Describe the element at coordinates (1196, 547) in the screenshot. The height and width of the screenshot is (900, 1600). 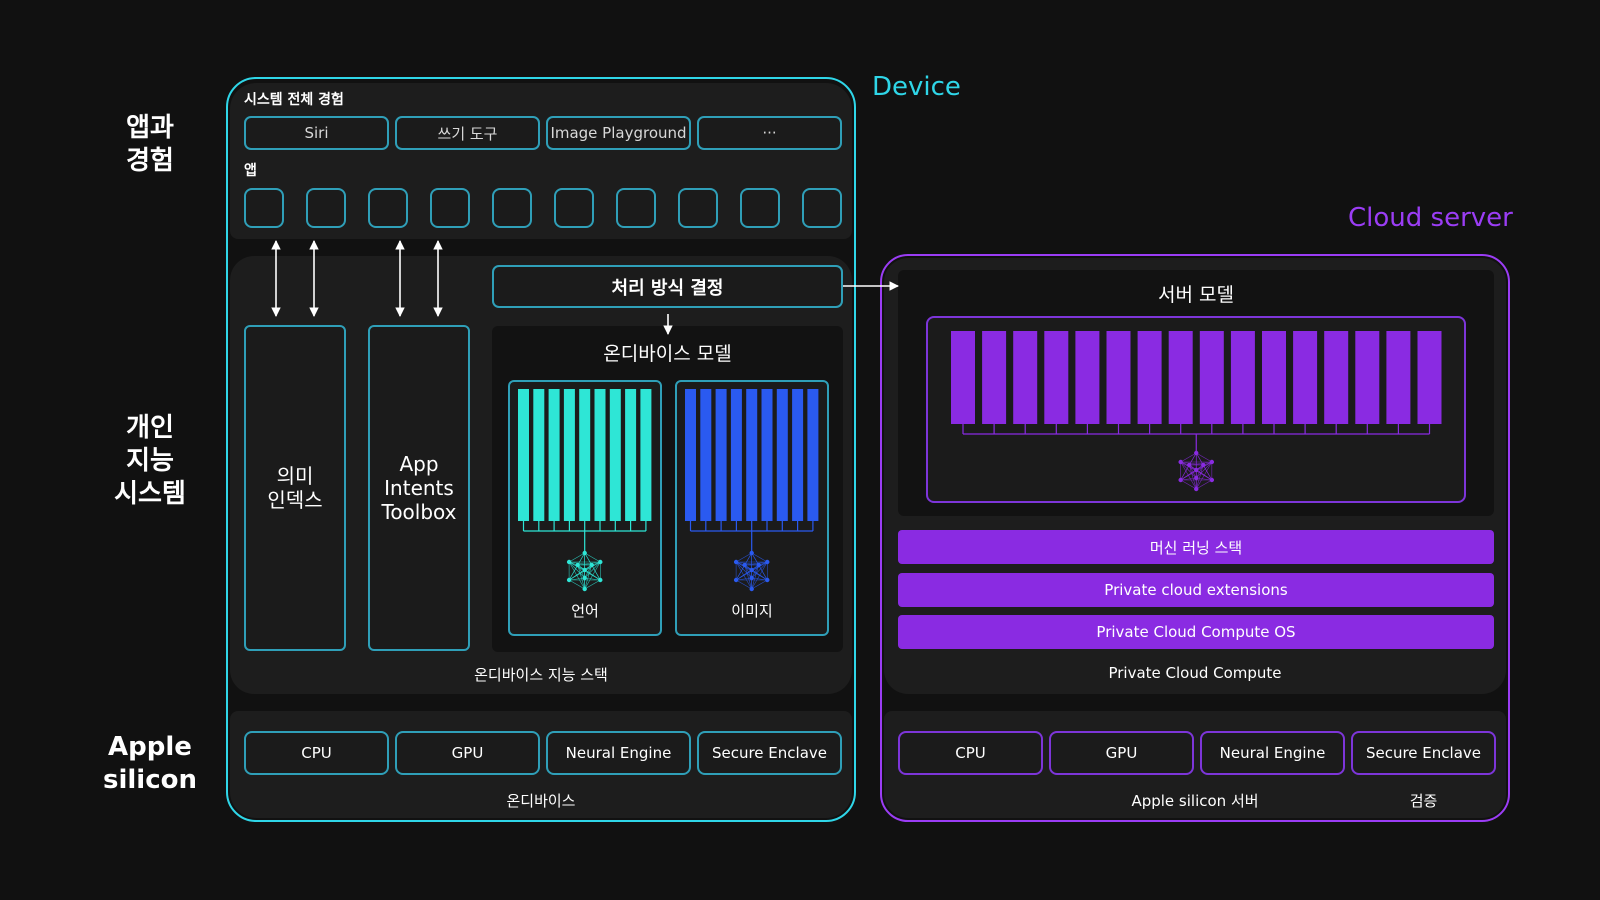
I see `ml-stack-bar: 머신 러닝 스택` at that location.